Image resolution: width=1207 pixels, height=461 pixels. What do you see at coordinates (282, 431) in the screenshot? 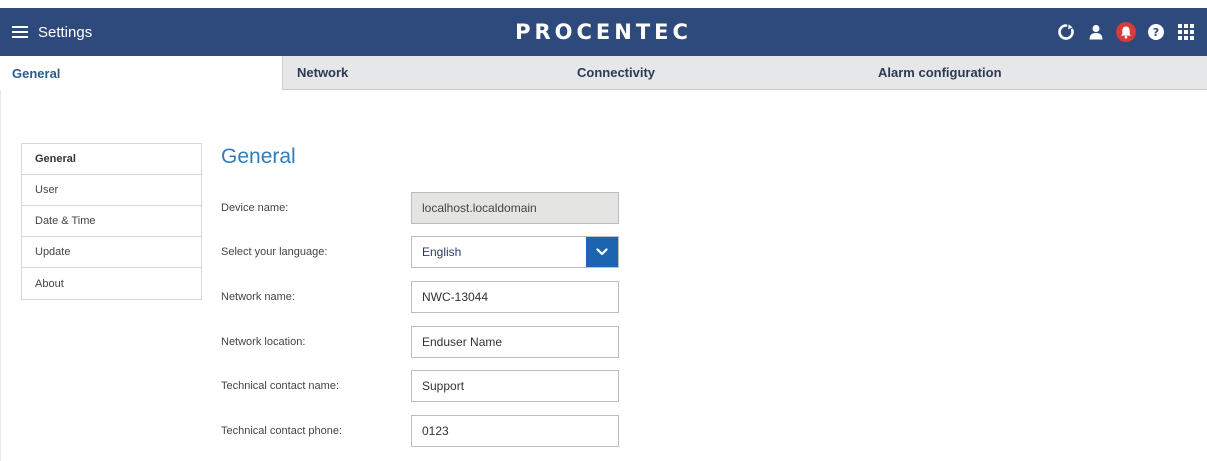
I see `contact-phone-label: Technical contact phone:` at bounding box center [282, 431].